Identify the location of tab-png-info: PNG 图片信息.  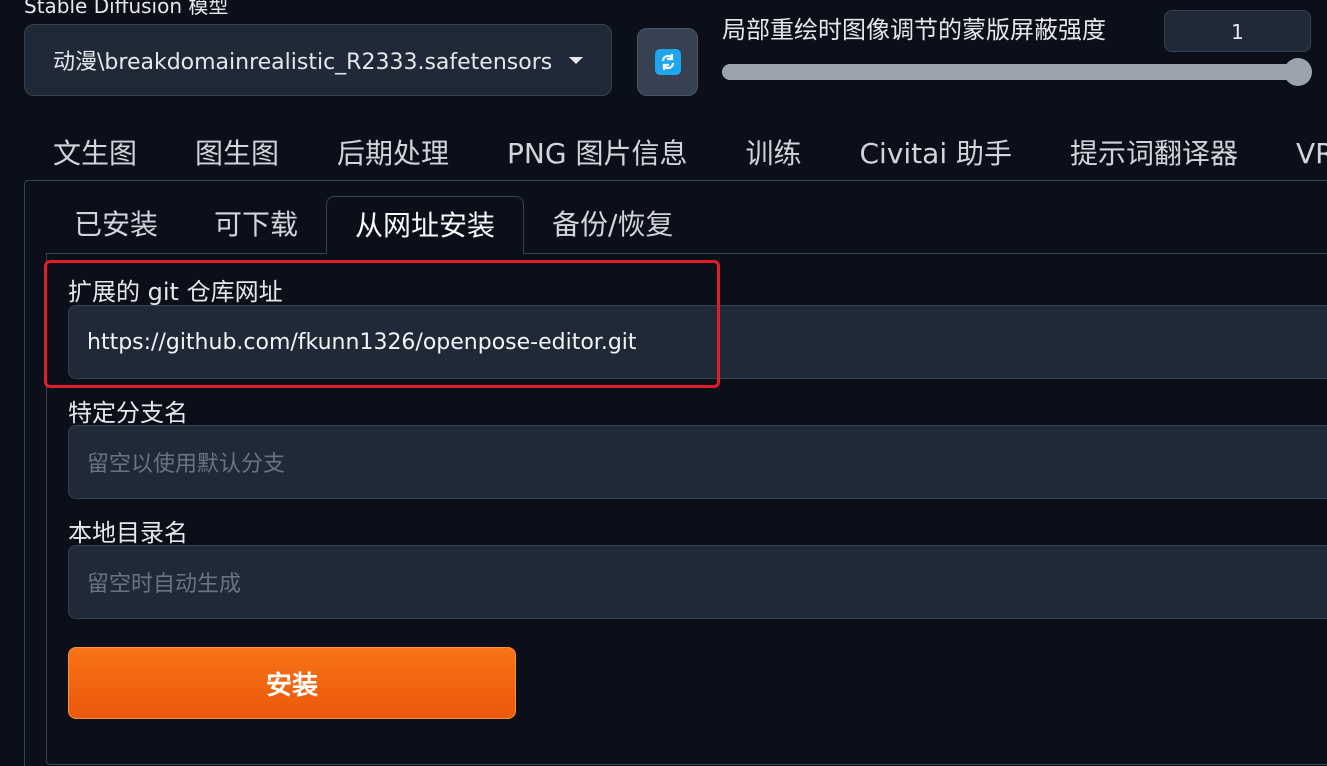
(597, 154).